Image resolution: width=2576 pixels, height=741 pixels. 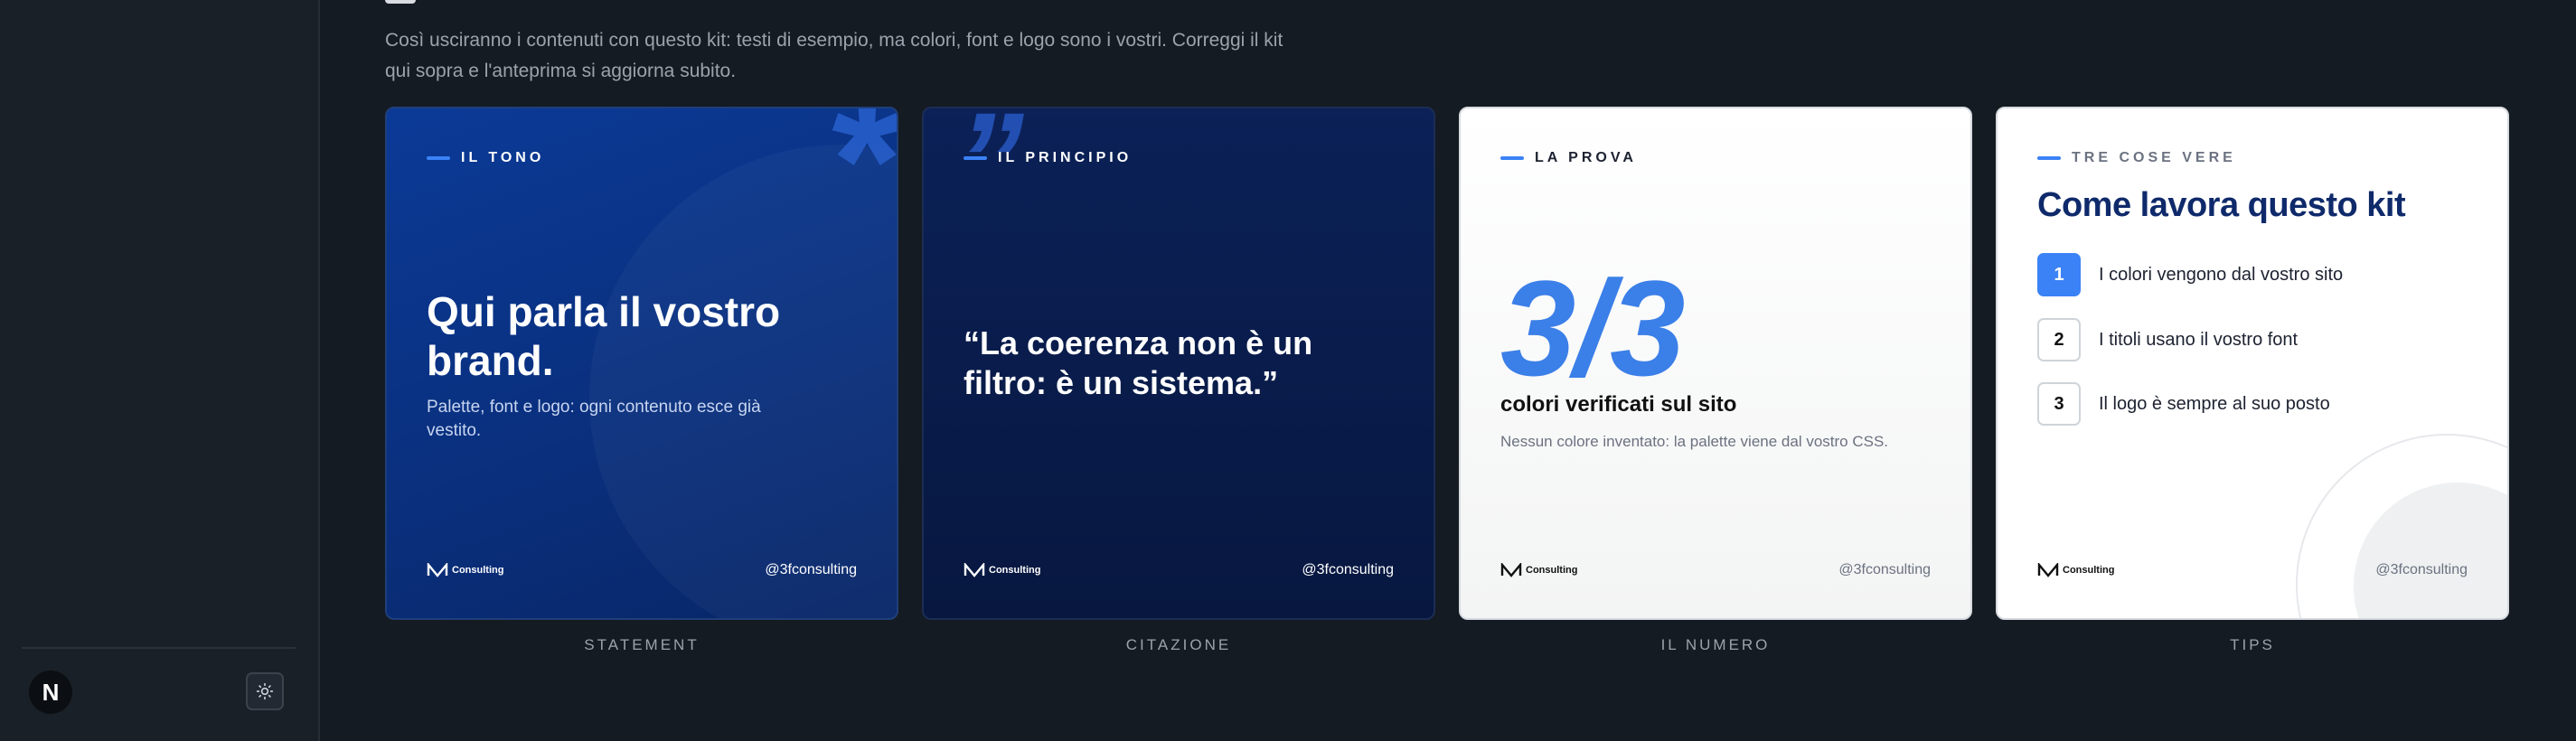 What do you see at coordinates (1593, 328) in the screenshot?
I see `big-number: 3/3` at bounding box center [1593, 328].